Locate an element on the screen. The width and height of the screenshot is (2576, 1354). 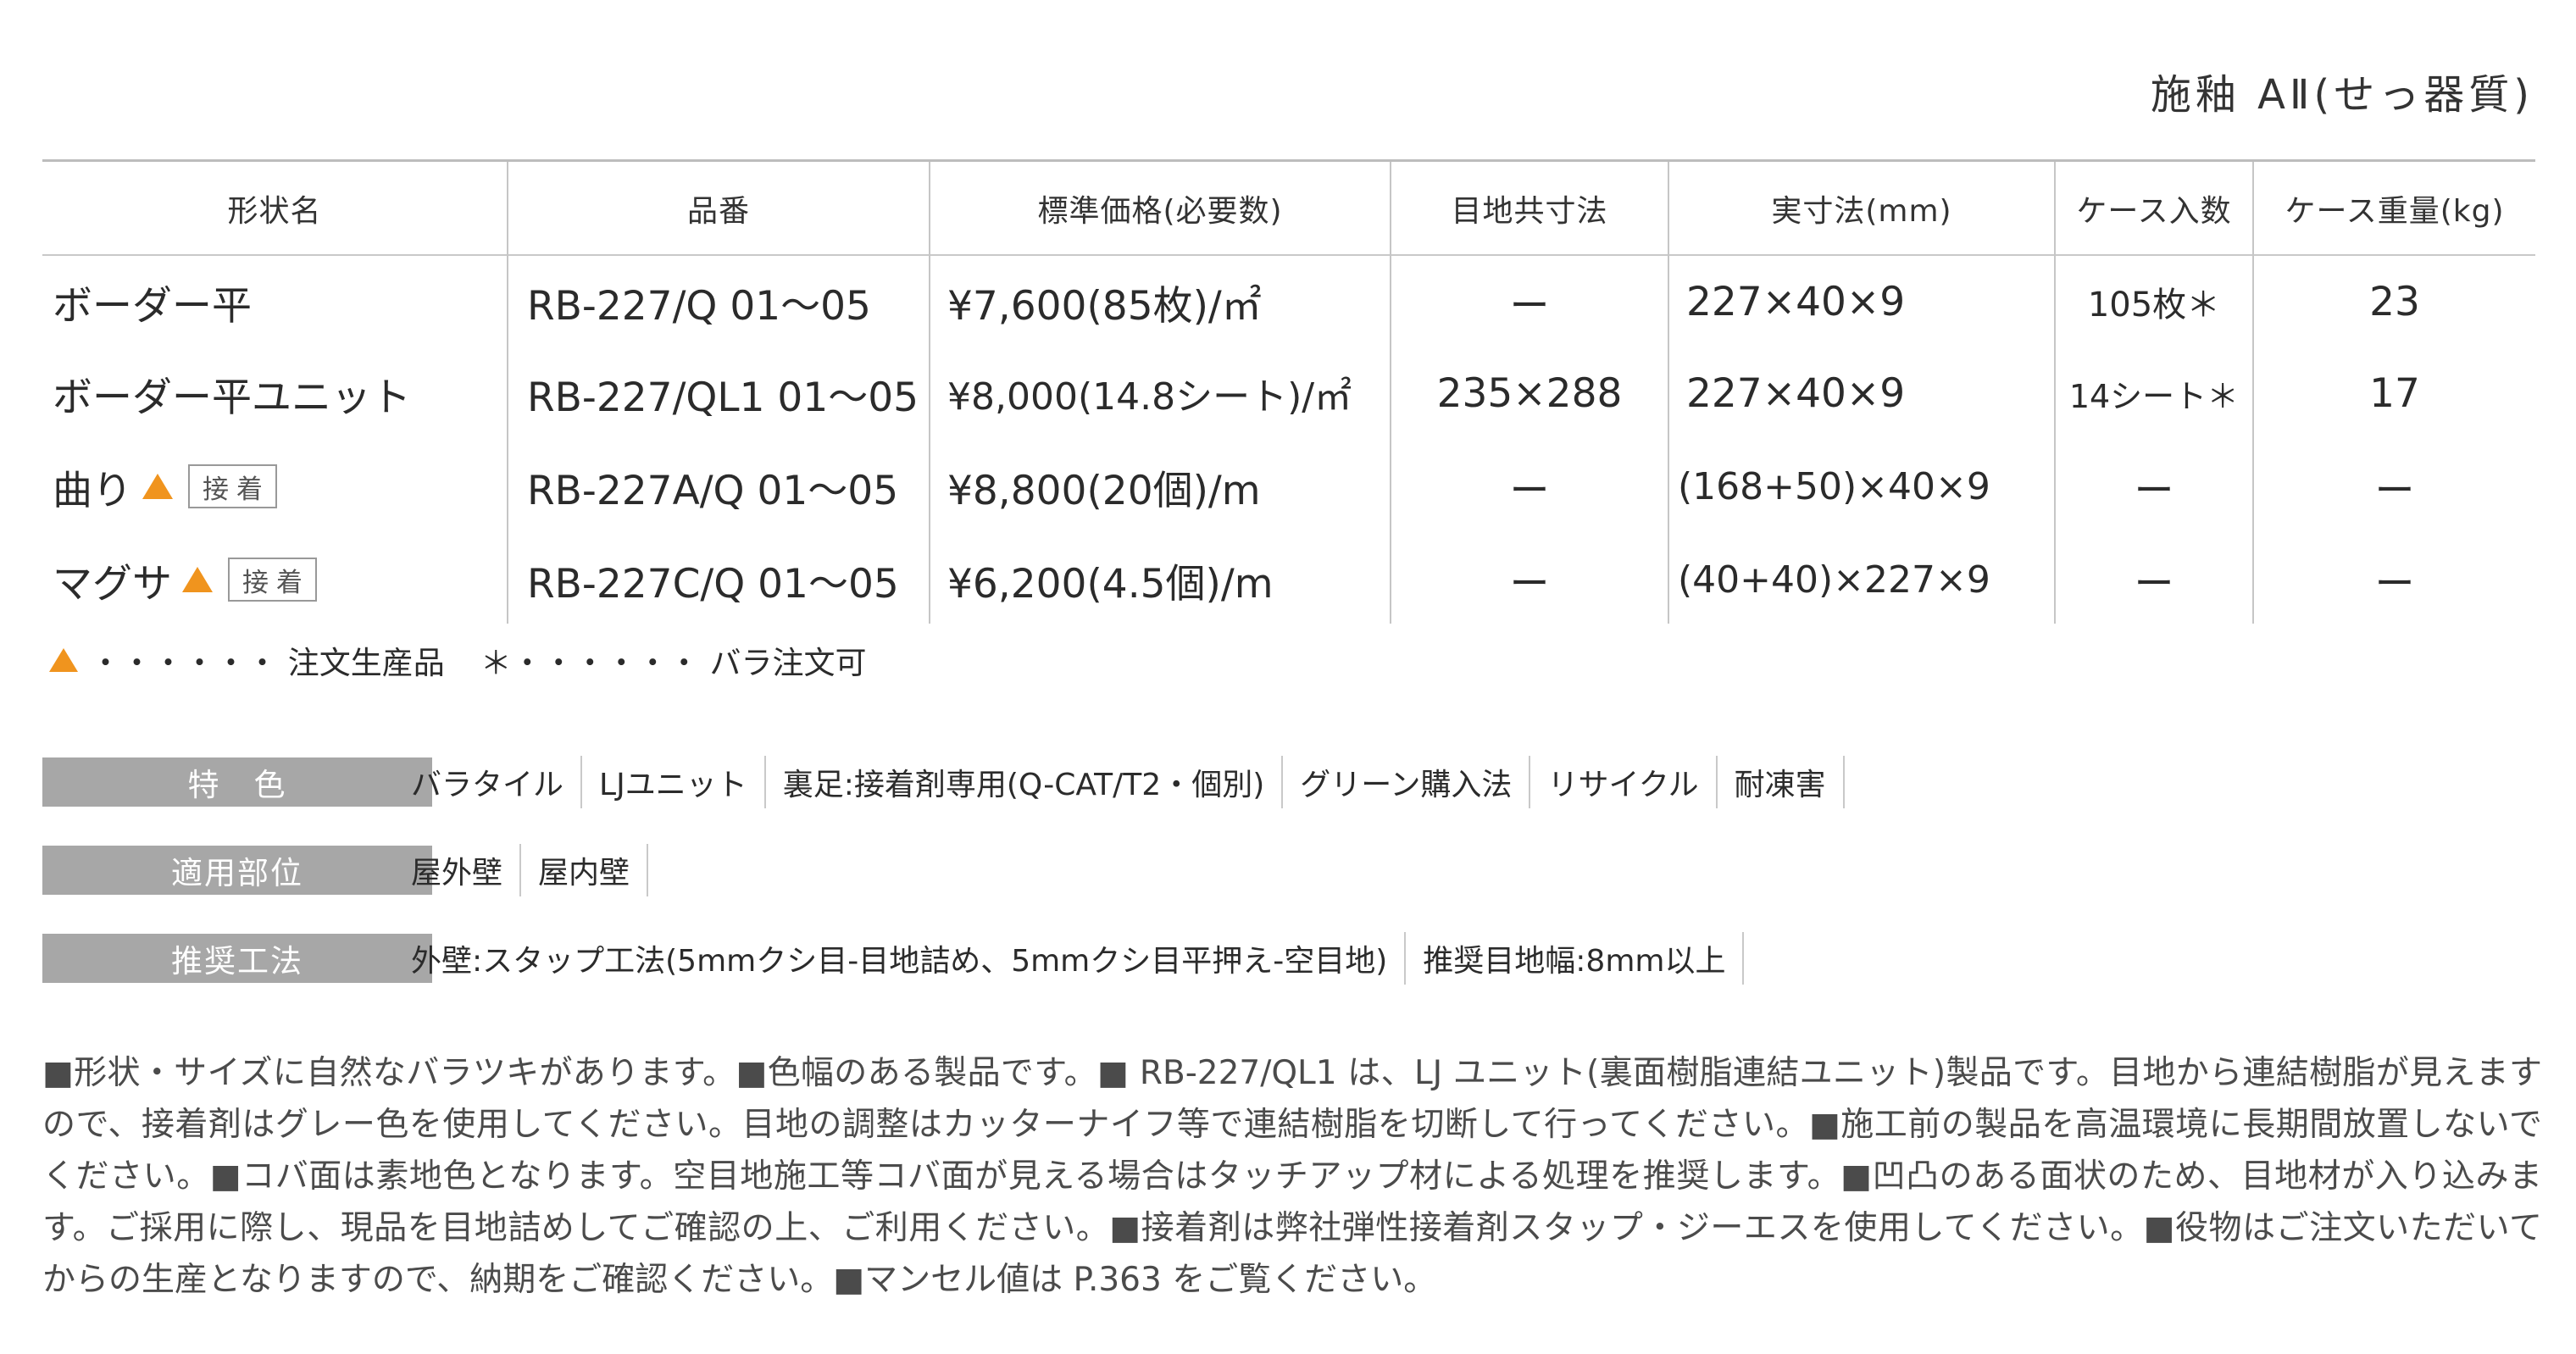
feature-item: バラタイル is located at coordinates (497, 782).